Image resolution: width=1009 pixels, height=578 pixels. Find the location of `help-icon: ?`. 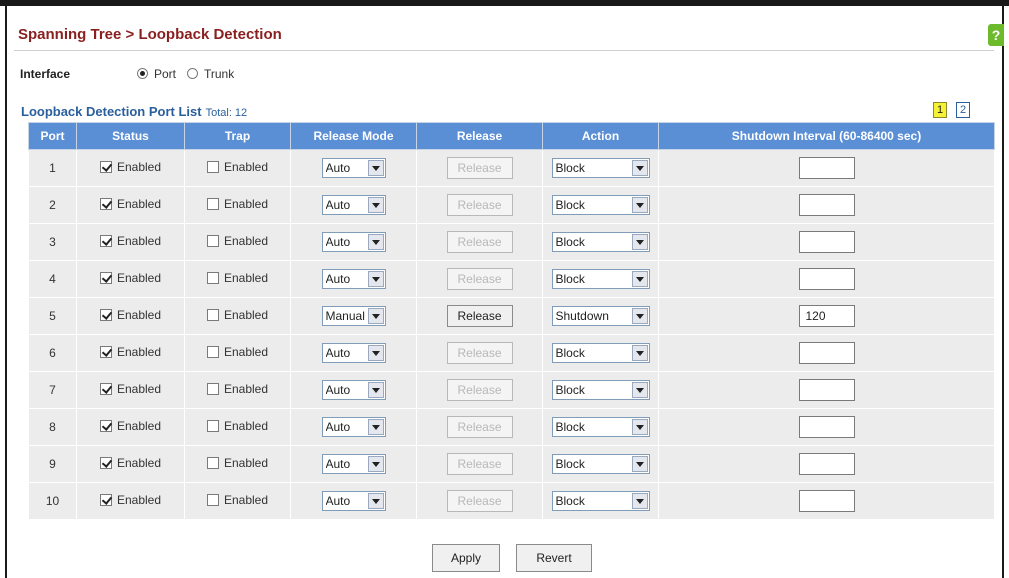

help-icon: ? is located at coordinates (996, 35).